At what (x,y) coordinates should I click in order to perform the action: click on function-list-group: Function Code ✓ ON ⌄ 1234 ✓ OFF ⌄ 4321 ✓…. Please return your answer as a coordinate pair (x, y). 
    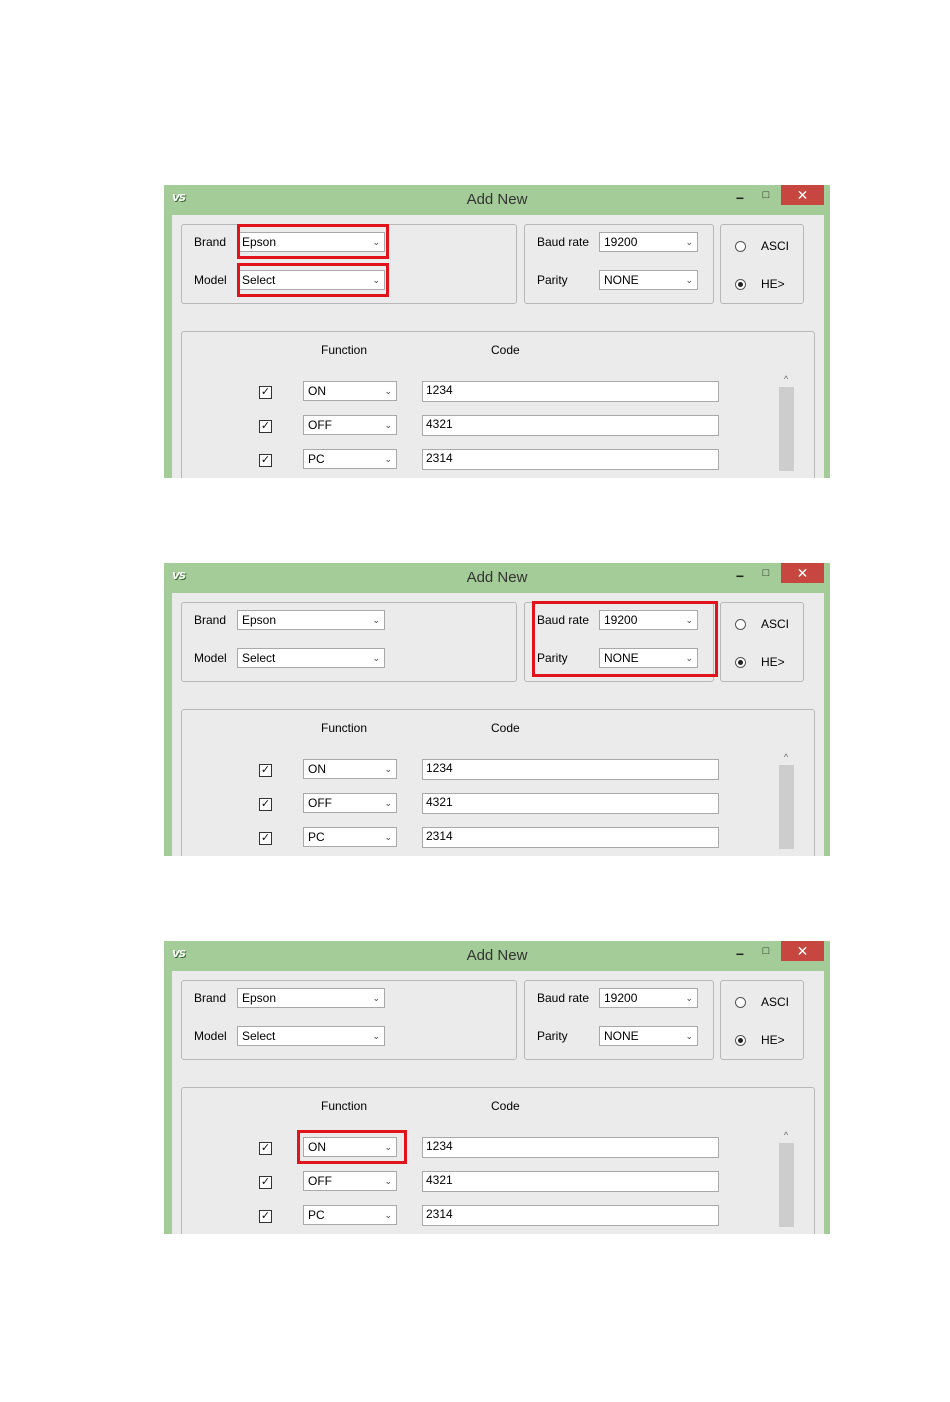
    Looking at the image, I should click on (498, 782).